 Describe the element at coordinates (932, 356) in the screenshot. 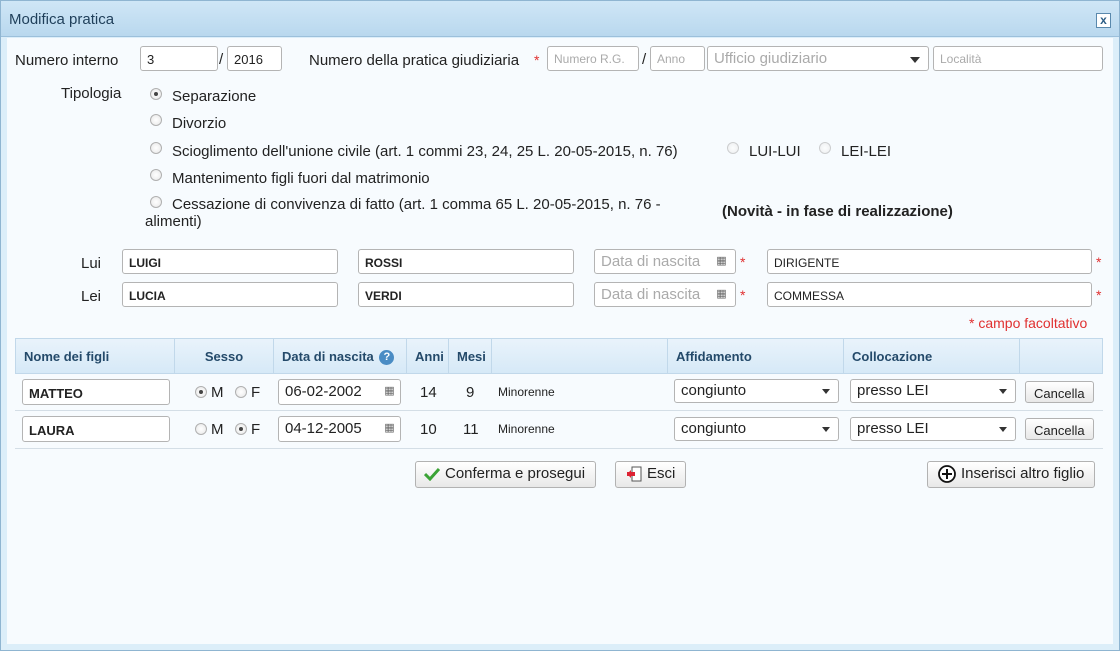

I see `col-collocazione: Collocazione` at that location.